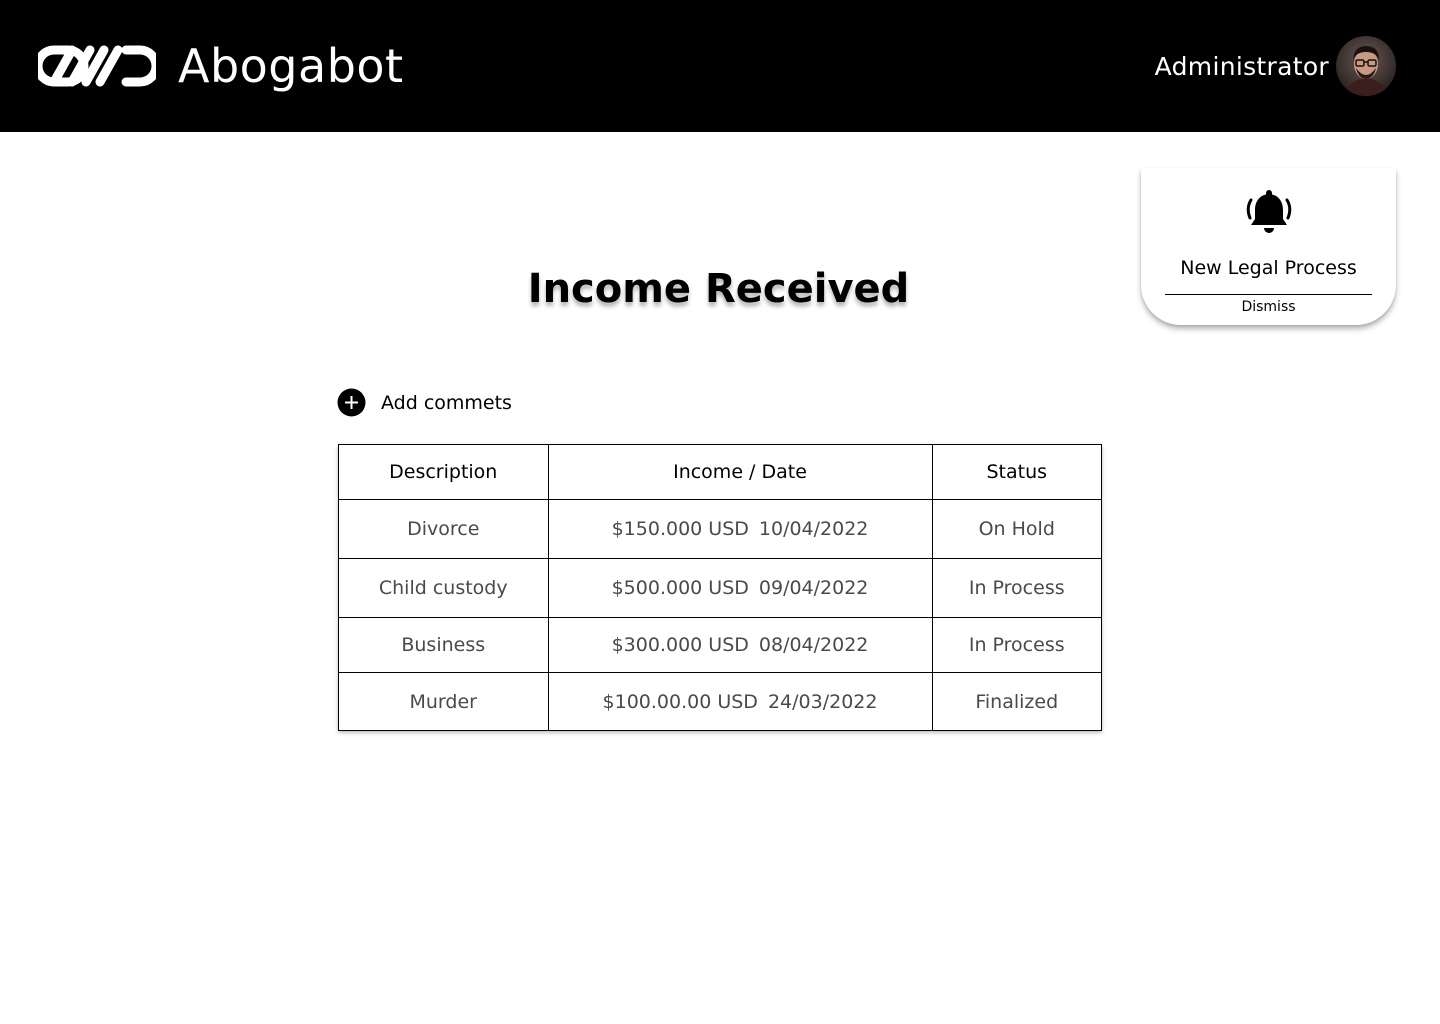  Describe the element at coordinates (444, 645) in the screenshot. I see `cell-description: Business` at that location.